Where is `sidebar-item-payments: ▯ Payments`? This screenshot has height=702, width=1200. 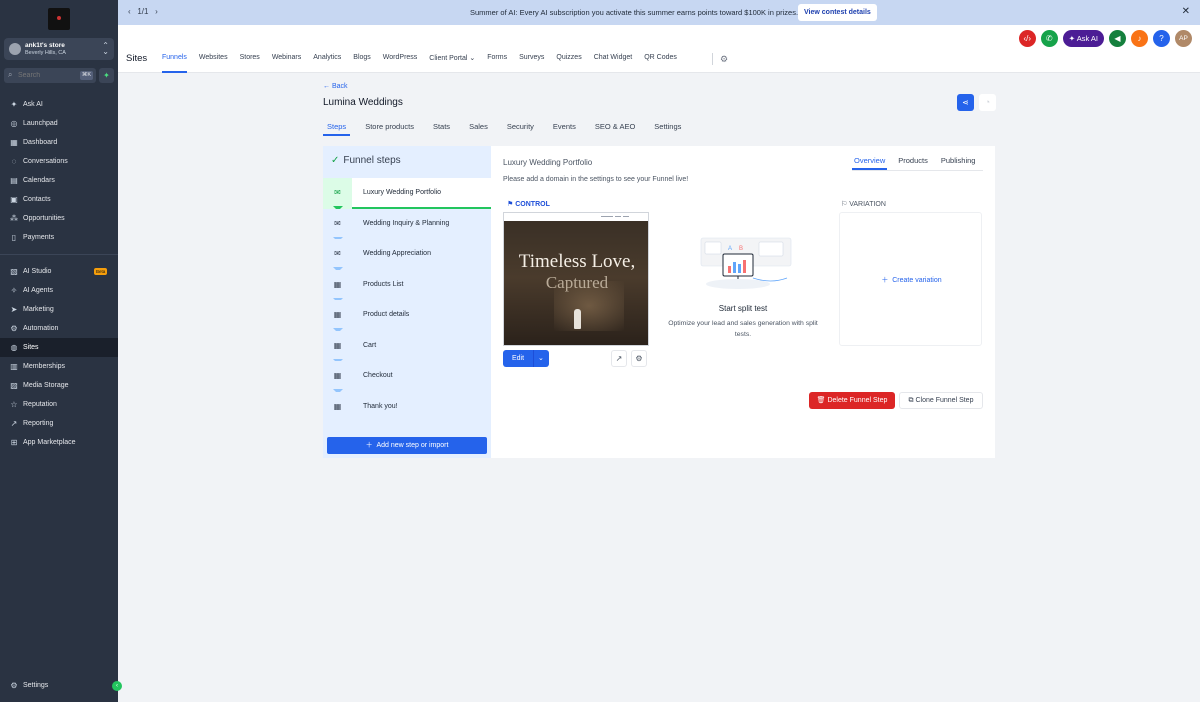 sidebar-item-payments: ▯ Payments is located at coordinates (59, 237).